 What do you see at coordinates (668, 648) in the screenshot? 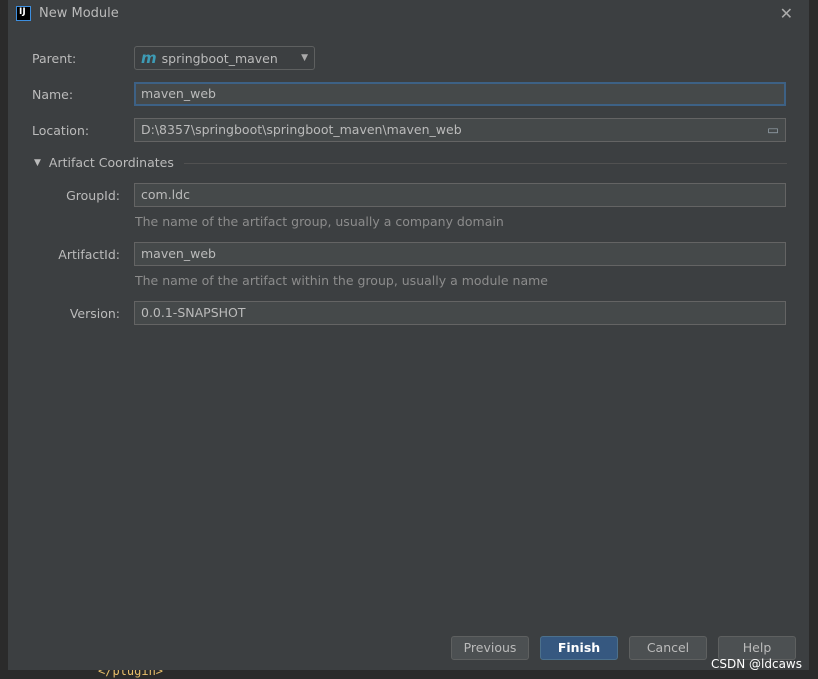
I see `cancel-button: Cancel` at bounding box center [668, 648].